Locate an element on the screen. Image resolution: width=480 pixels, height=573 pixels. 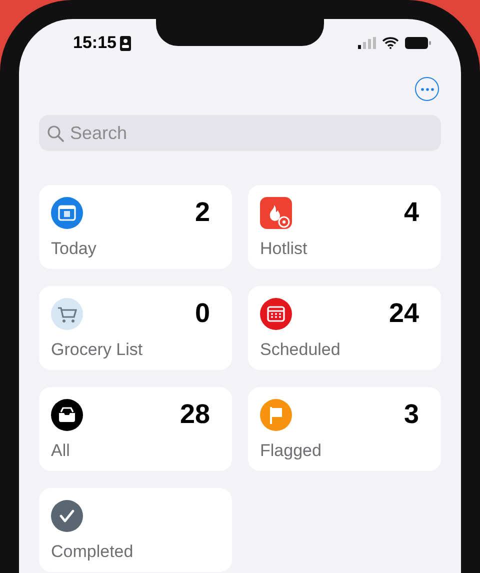
list-count: 2 is located at coordinates (202, 212).